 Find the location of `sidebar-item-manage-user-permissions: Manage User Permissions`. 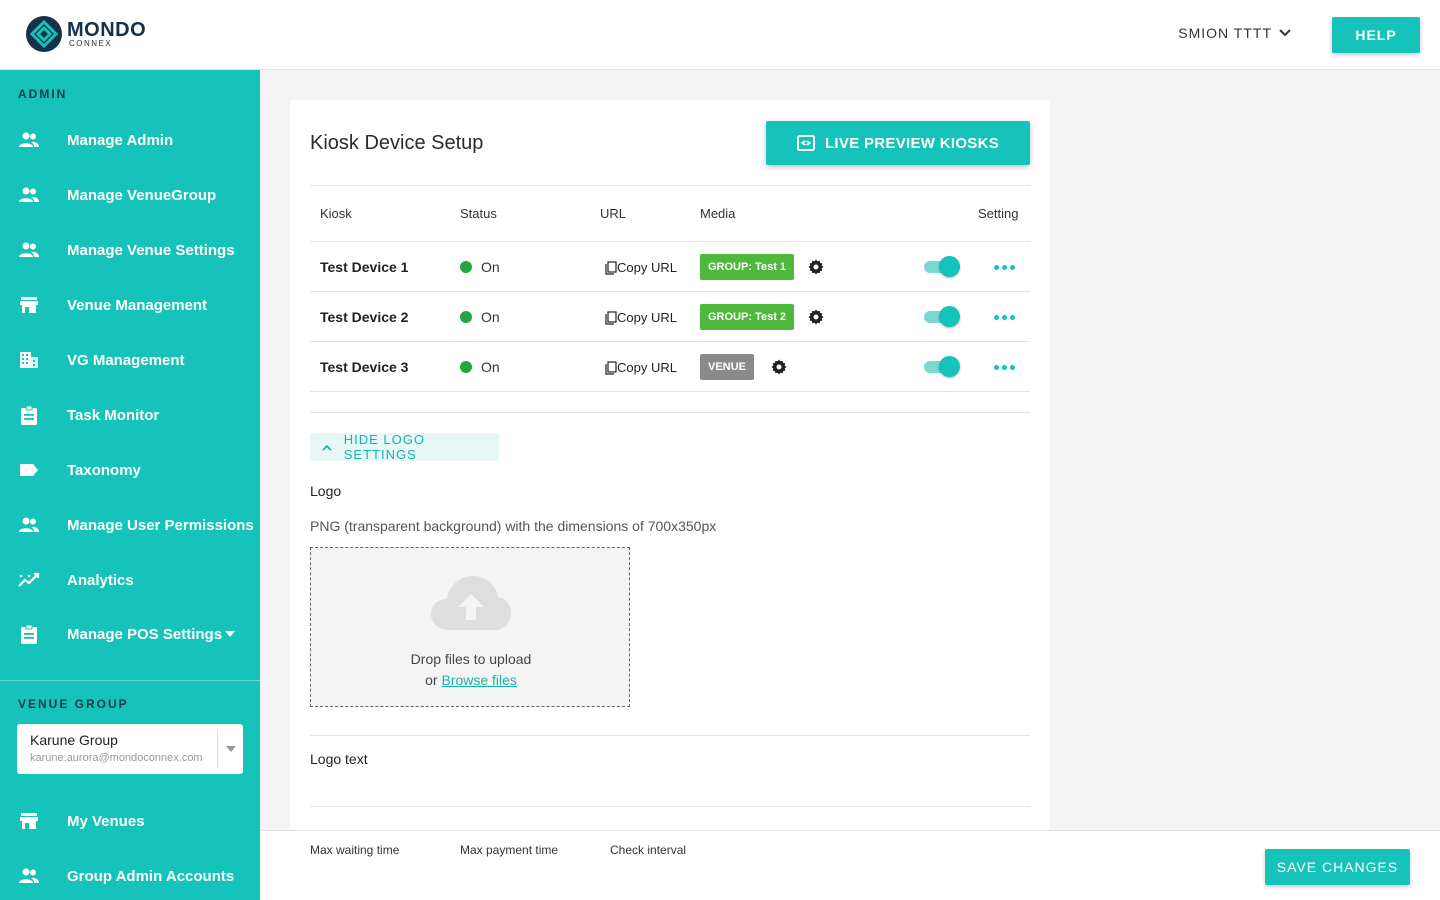

sidebar-item-manage-user-permissions: Manage User Permissions is located at coordinates (130, 525).